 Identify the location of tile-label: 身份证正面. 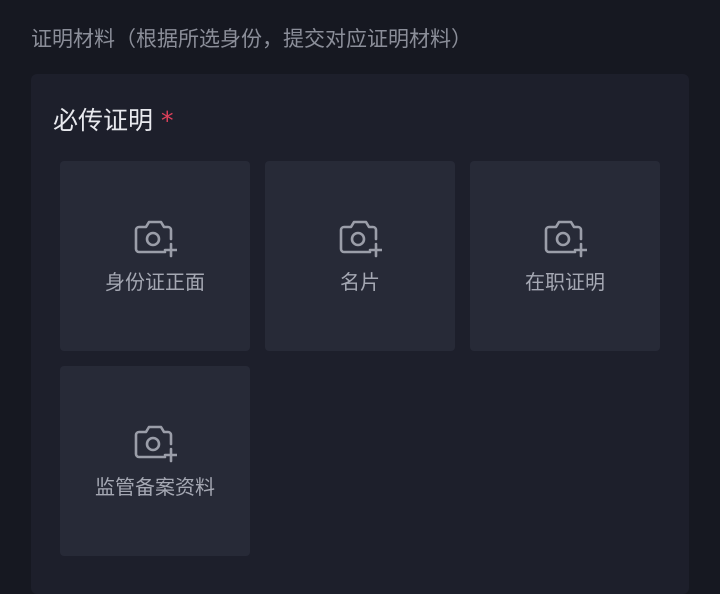
(155, 282).